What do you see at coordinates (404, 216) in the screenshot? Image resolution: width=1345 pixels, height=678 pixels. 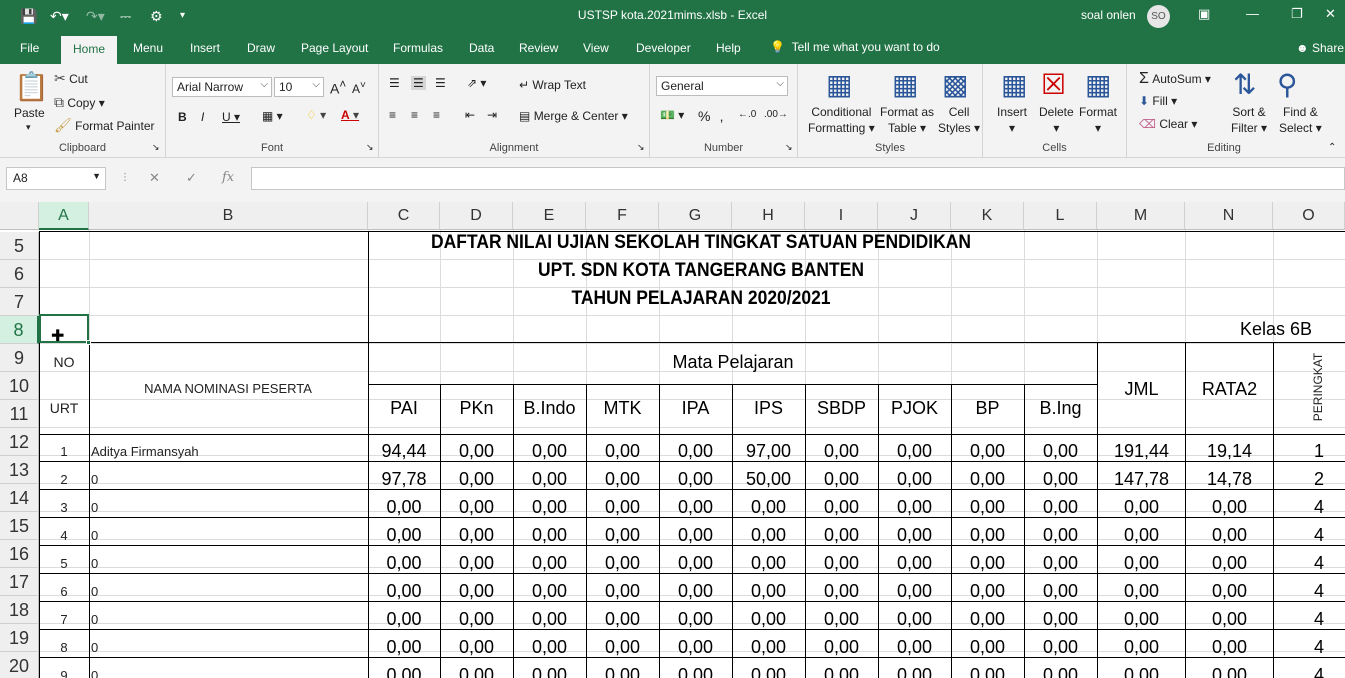 I see `column-header-c: C` at bounding box center [404, 216].